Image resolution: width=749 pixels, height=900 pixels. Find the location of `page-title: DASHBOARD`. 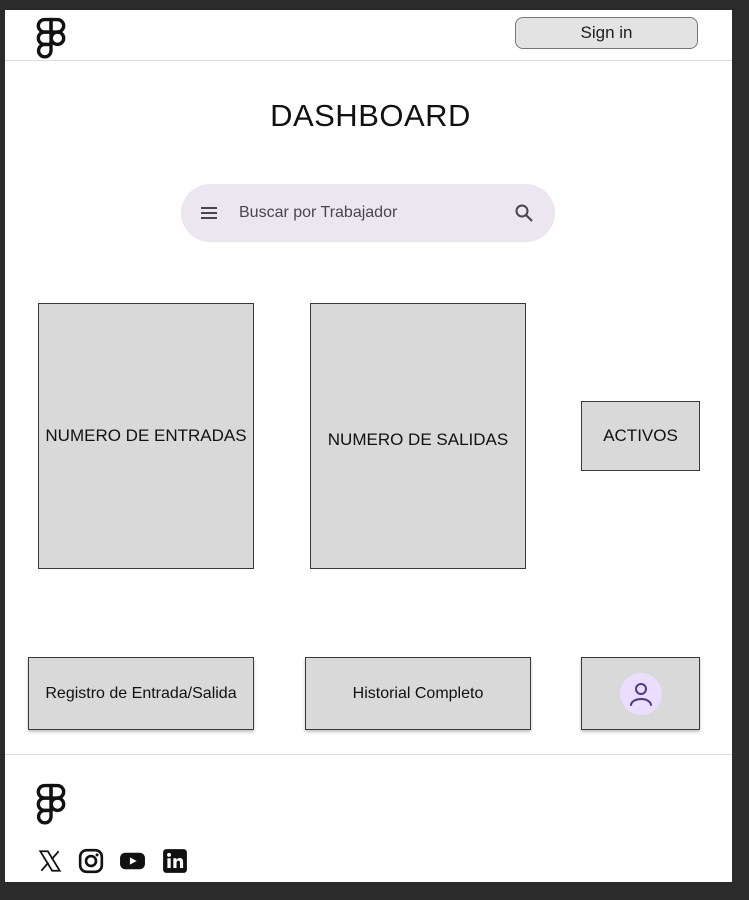

page-title: DASHBOARD is located at coordinates (370, 115).